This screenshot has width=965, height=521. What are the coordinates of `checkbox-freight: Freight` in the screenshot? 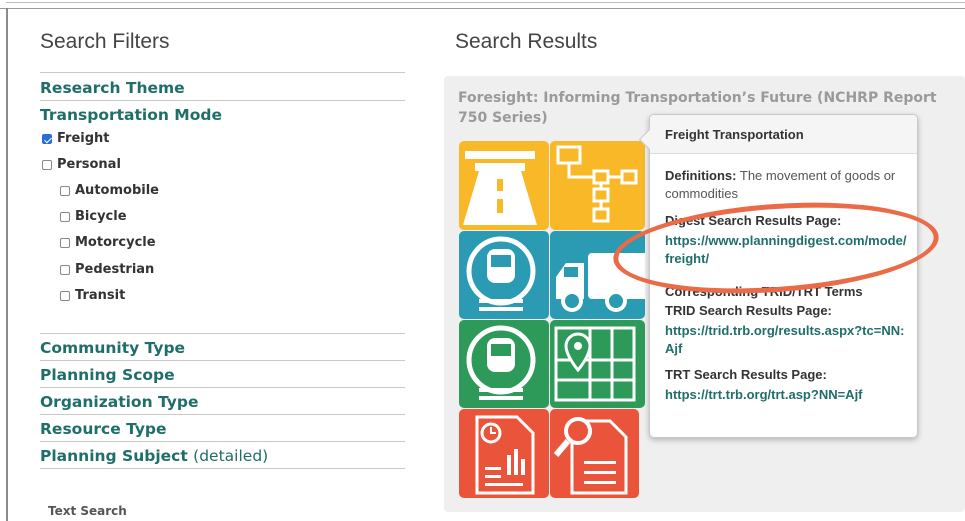 It's located at (76, 139).